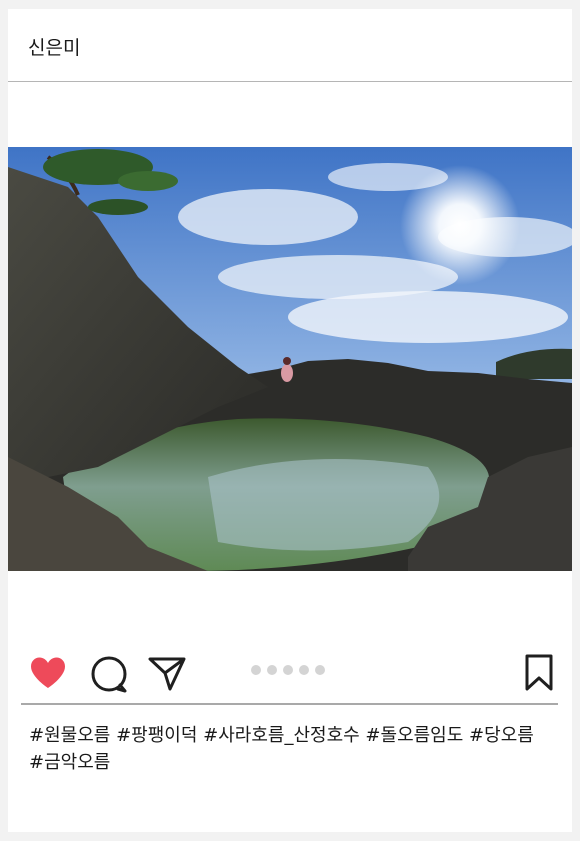 This screenshot has width=580, height=841. What do you see at coordinates (289, 704) in the screenshot?
I see `divider` at bounding box center [289, 704].